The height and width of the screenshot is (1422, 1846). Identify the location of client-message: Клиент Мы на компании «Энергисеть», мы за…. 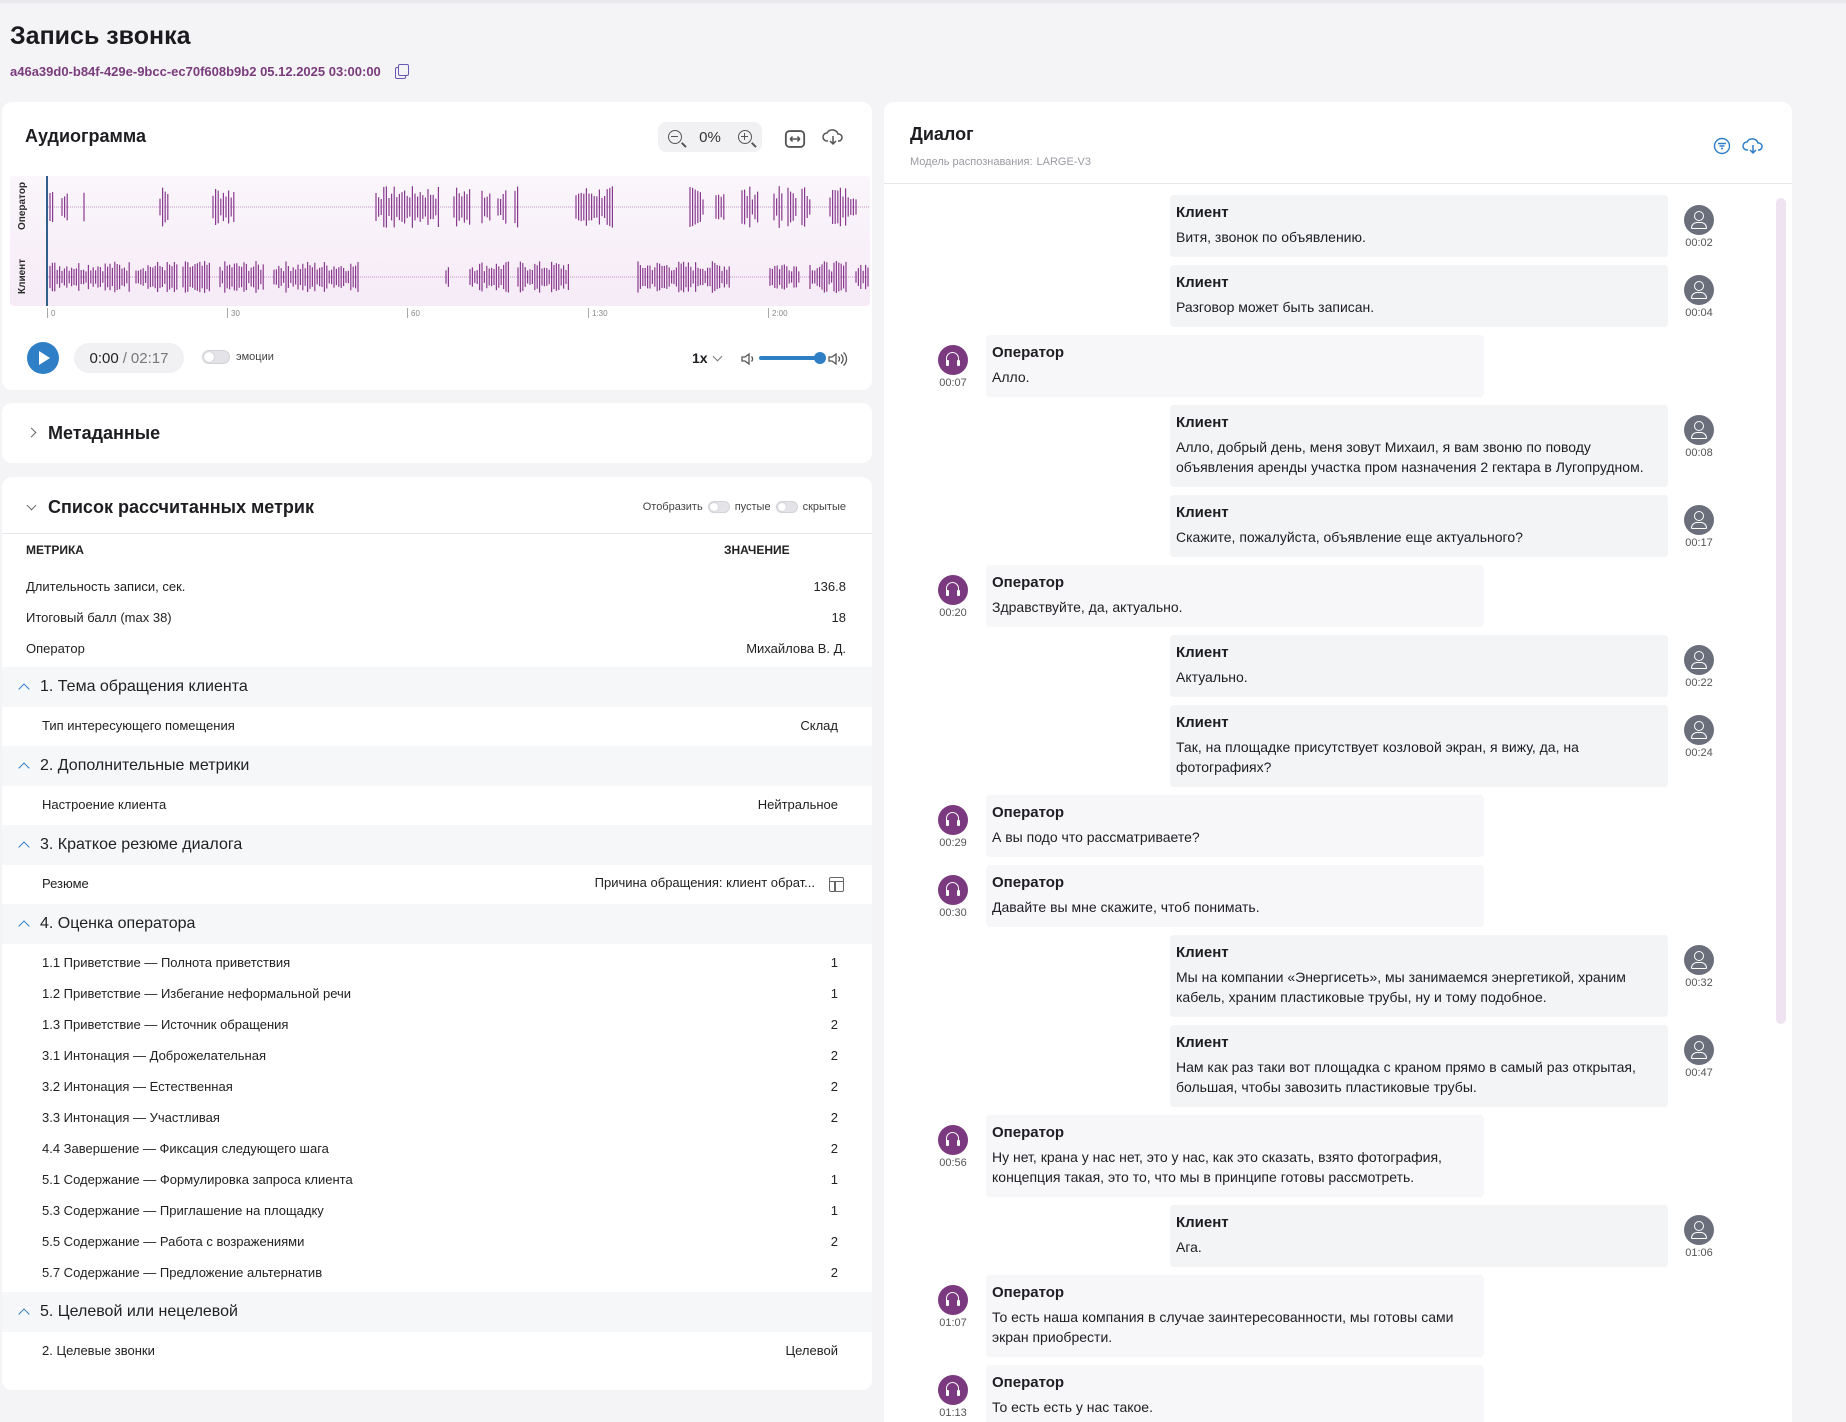
(1419, 976).